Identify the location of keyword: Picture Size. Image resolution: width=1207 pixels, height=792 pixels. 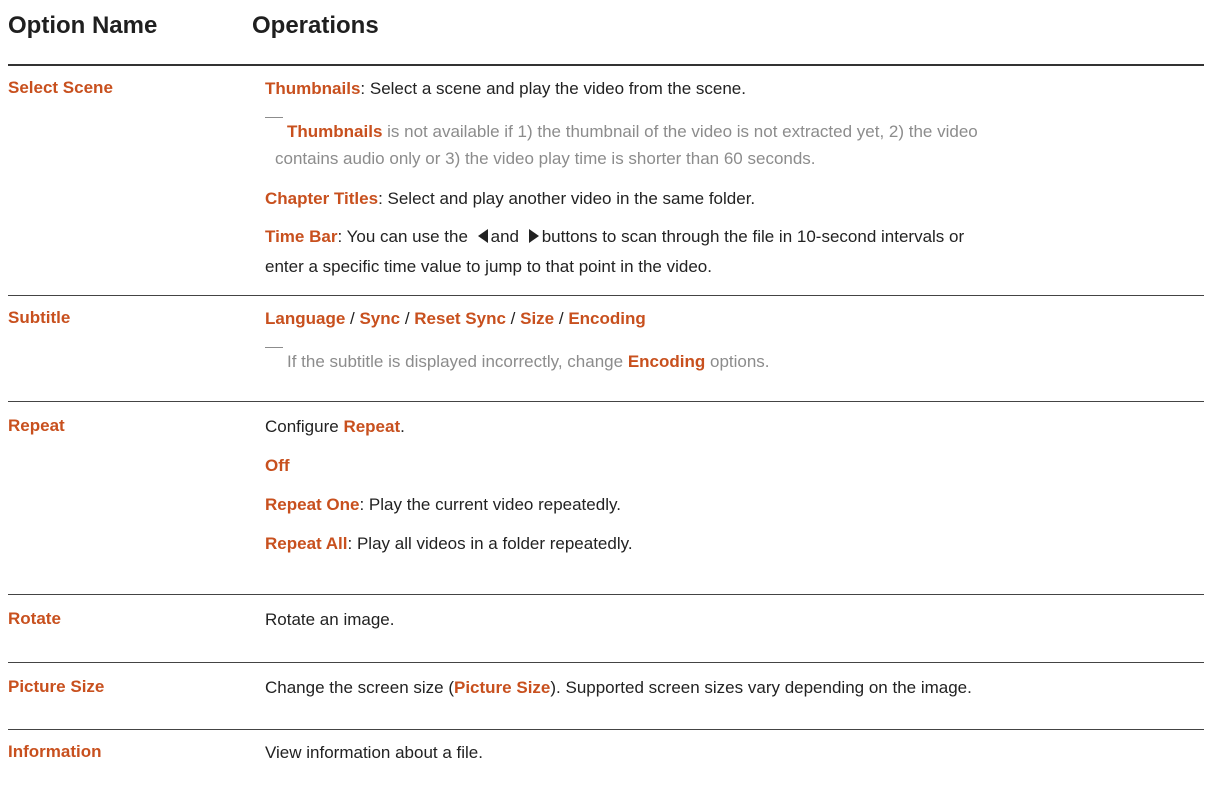
(502, 687).